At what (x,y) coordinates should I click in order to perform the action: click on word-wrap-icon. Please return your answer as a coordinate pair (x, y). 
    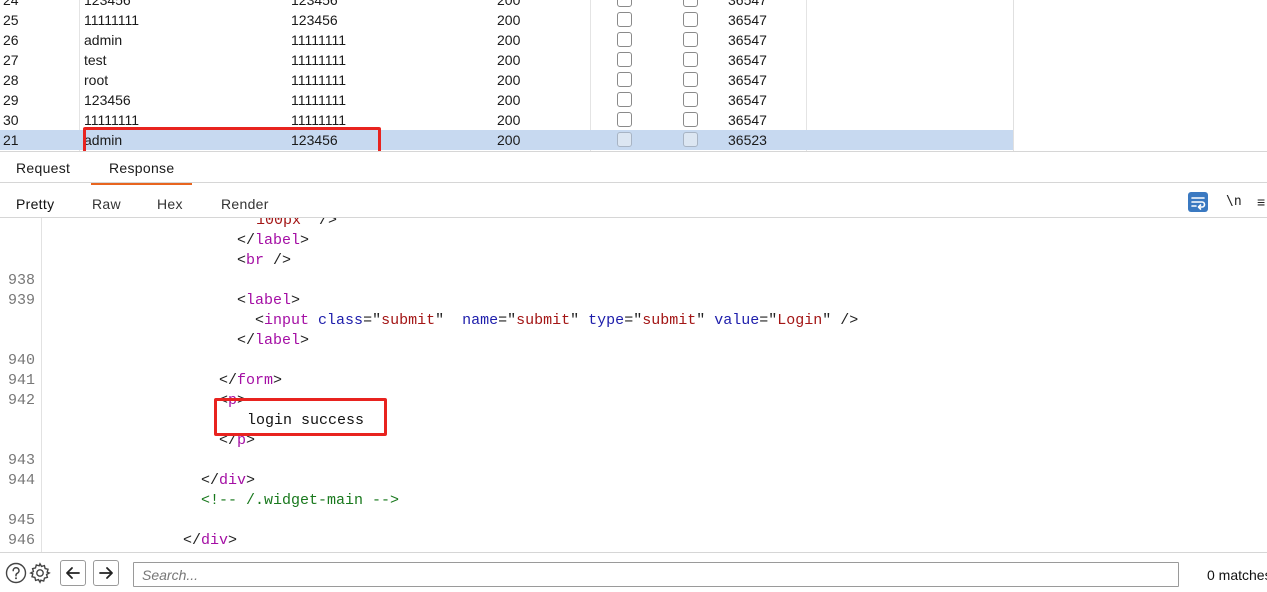
    Looking at the image, I should click on (1198, 202).